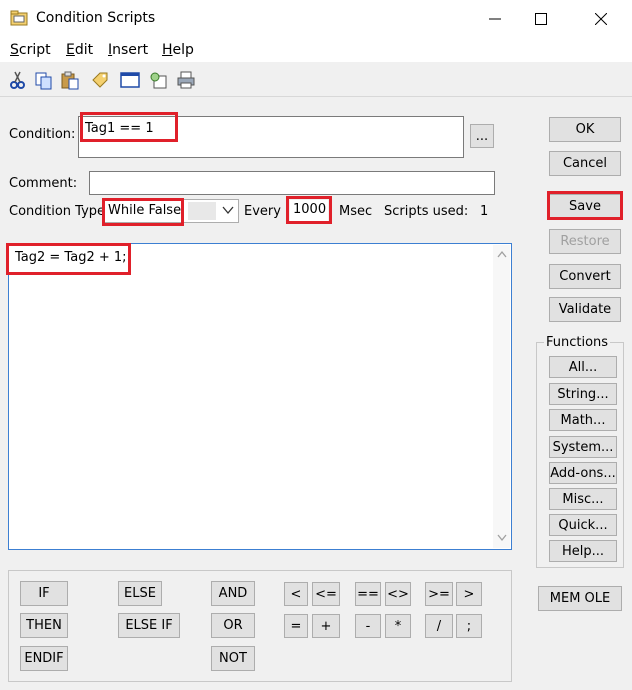 This screenshot has height=690, width=632. I want to click on keyword-else-button: ELSE, so click(140, 593).